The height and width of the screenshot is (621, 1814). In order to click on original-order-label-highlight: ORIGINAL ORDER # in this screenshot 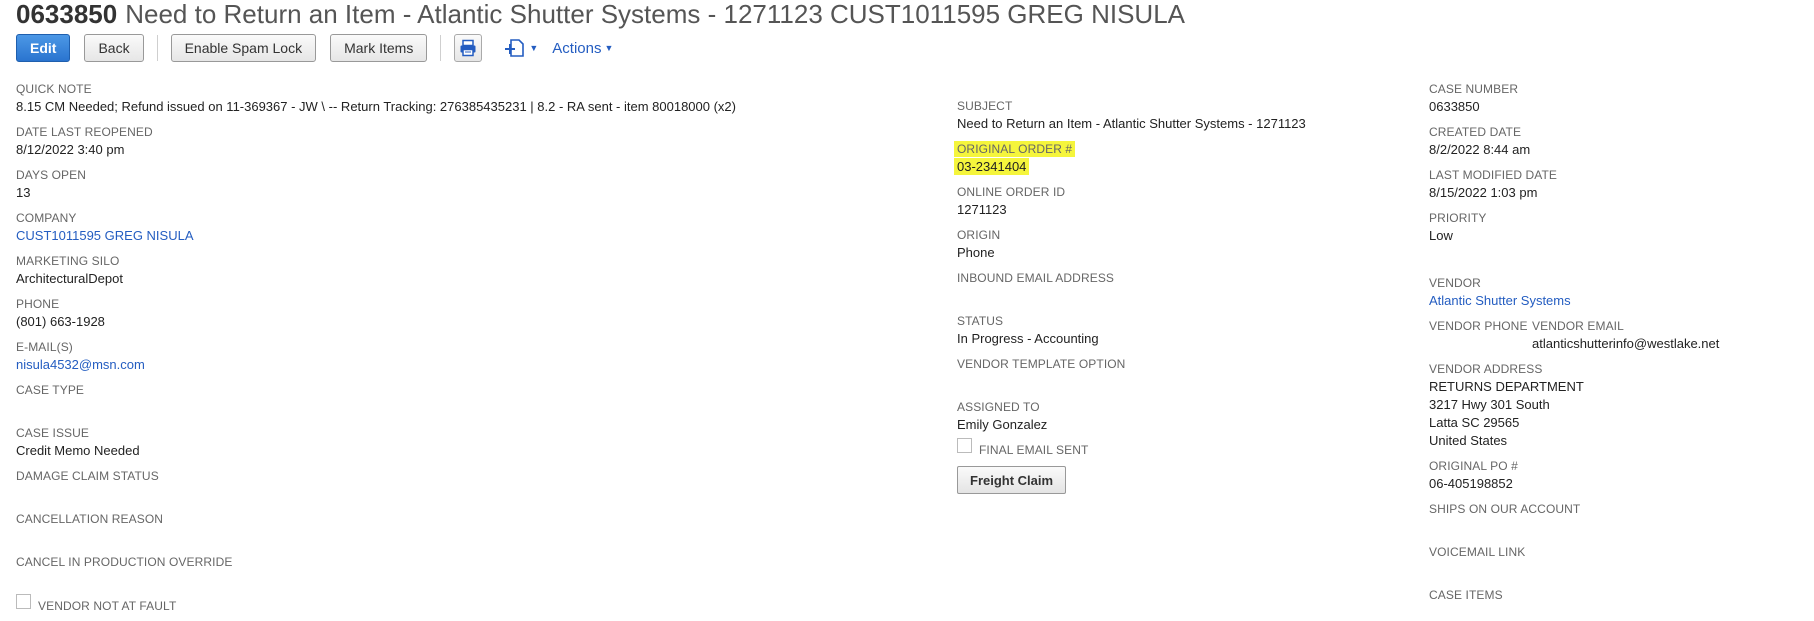, I will do `click(1015, 149)`.